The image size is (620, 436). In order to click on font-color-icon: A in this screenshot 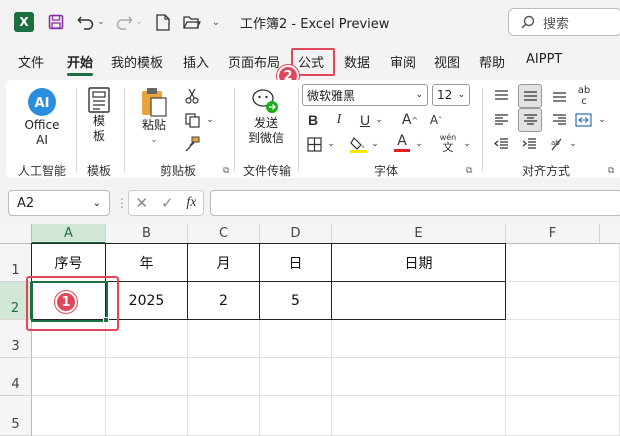, I will do `click(402, 143)`.